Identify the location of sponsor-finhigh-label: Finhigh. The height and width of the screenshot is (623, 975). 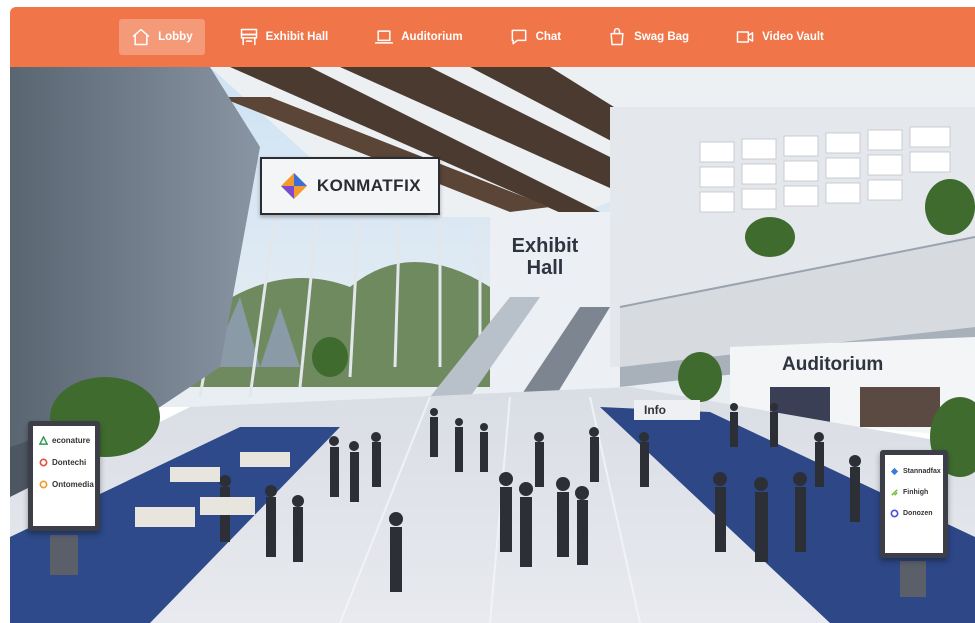
(916, 492).